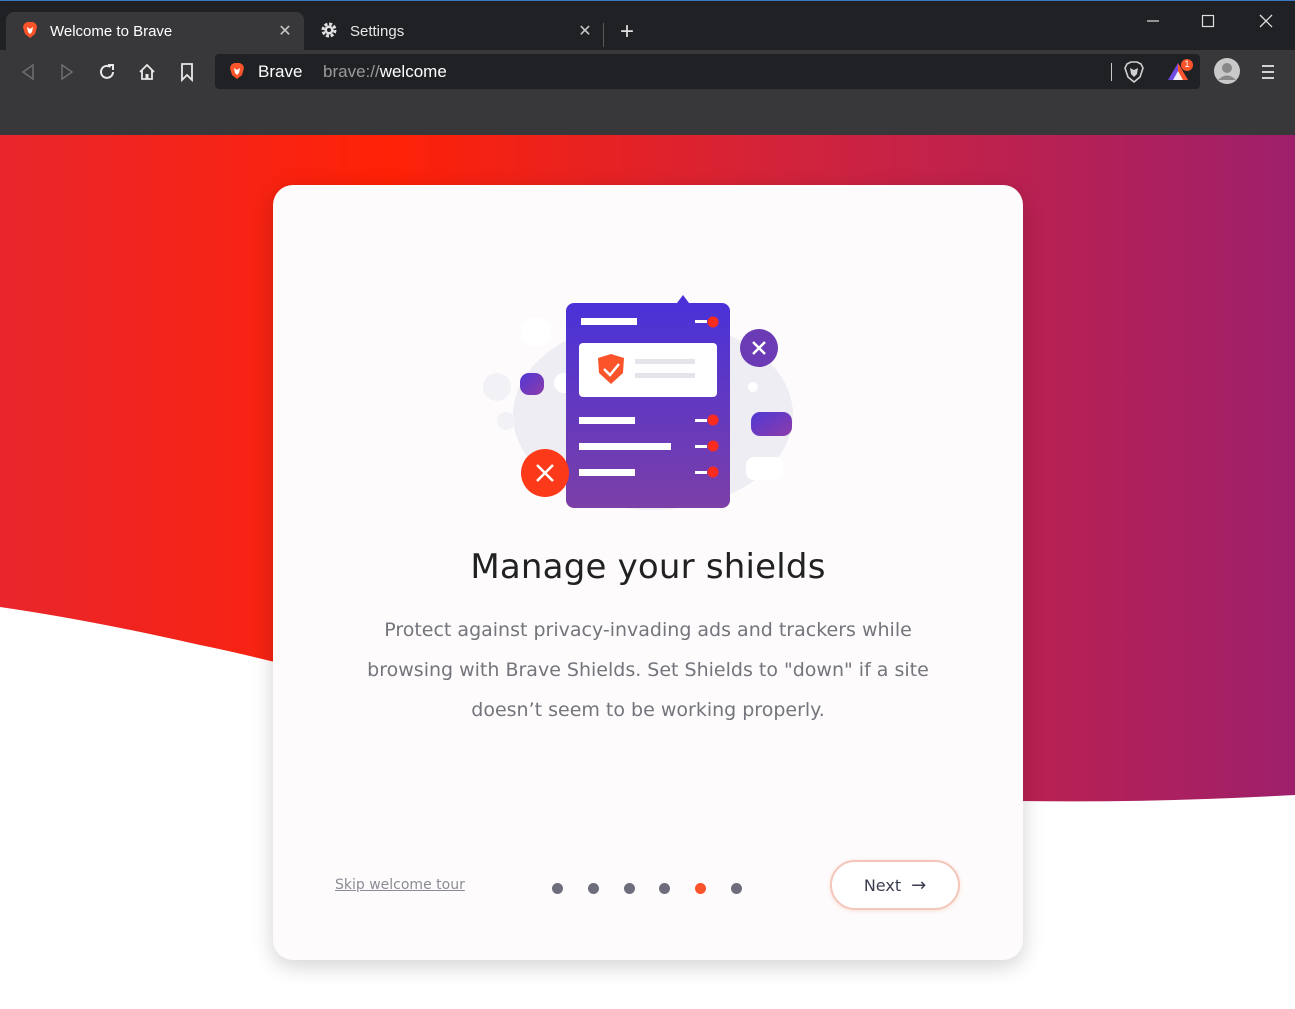 This screenshot has height=1009, width=1295. I want to click on browser-toolbar: Brave brave://welcome 1, so click(647, 92).